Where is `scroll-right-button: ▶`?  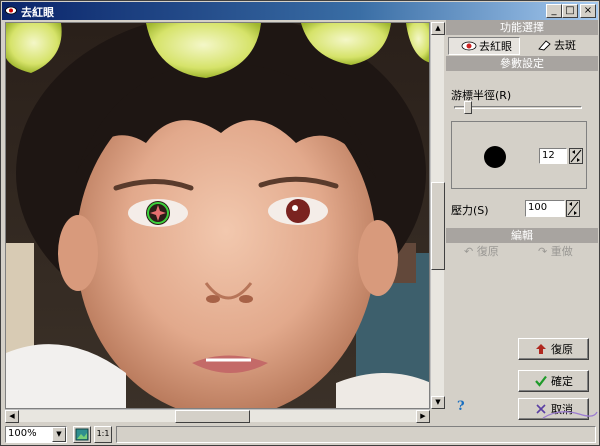 scroll-right-button: ▶ is located at coordinates (423, 416).